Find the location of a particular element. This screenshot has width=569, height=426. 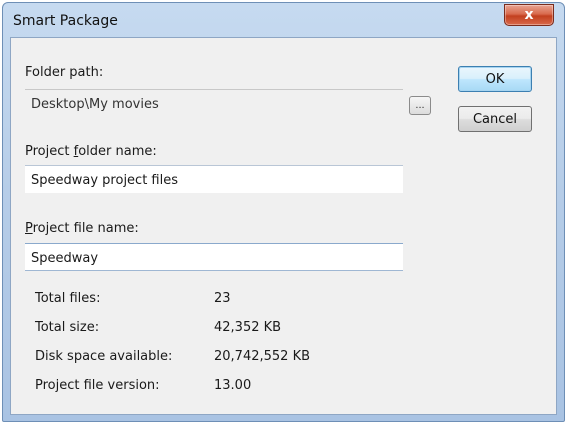

cancel-button: Cancel is located at coordinates (495, 119).